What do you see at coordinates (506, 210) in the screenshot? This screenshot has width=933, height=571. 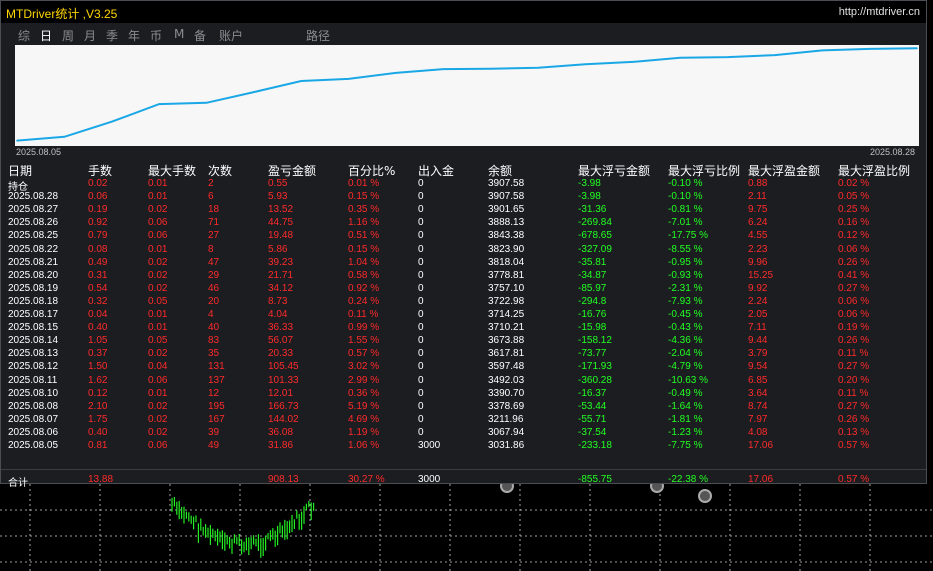 I see `table-cell: 3901.65` at bounding box center [506, 210].